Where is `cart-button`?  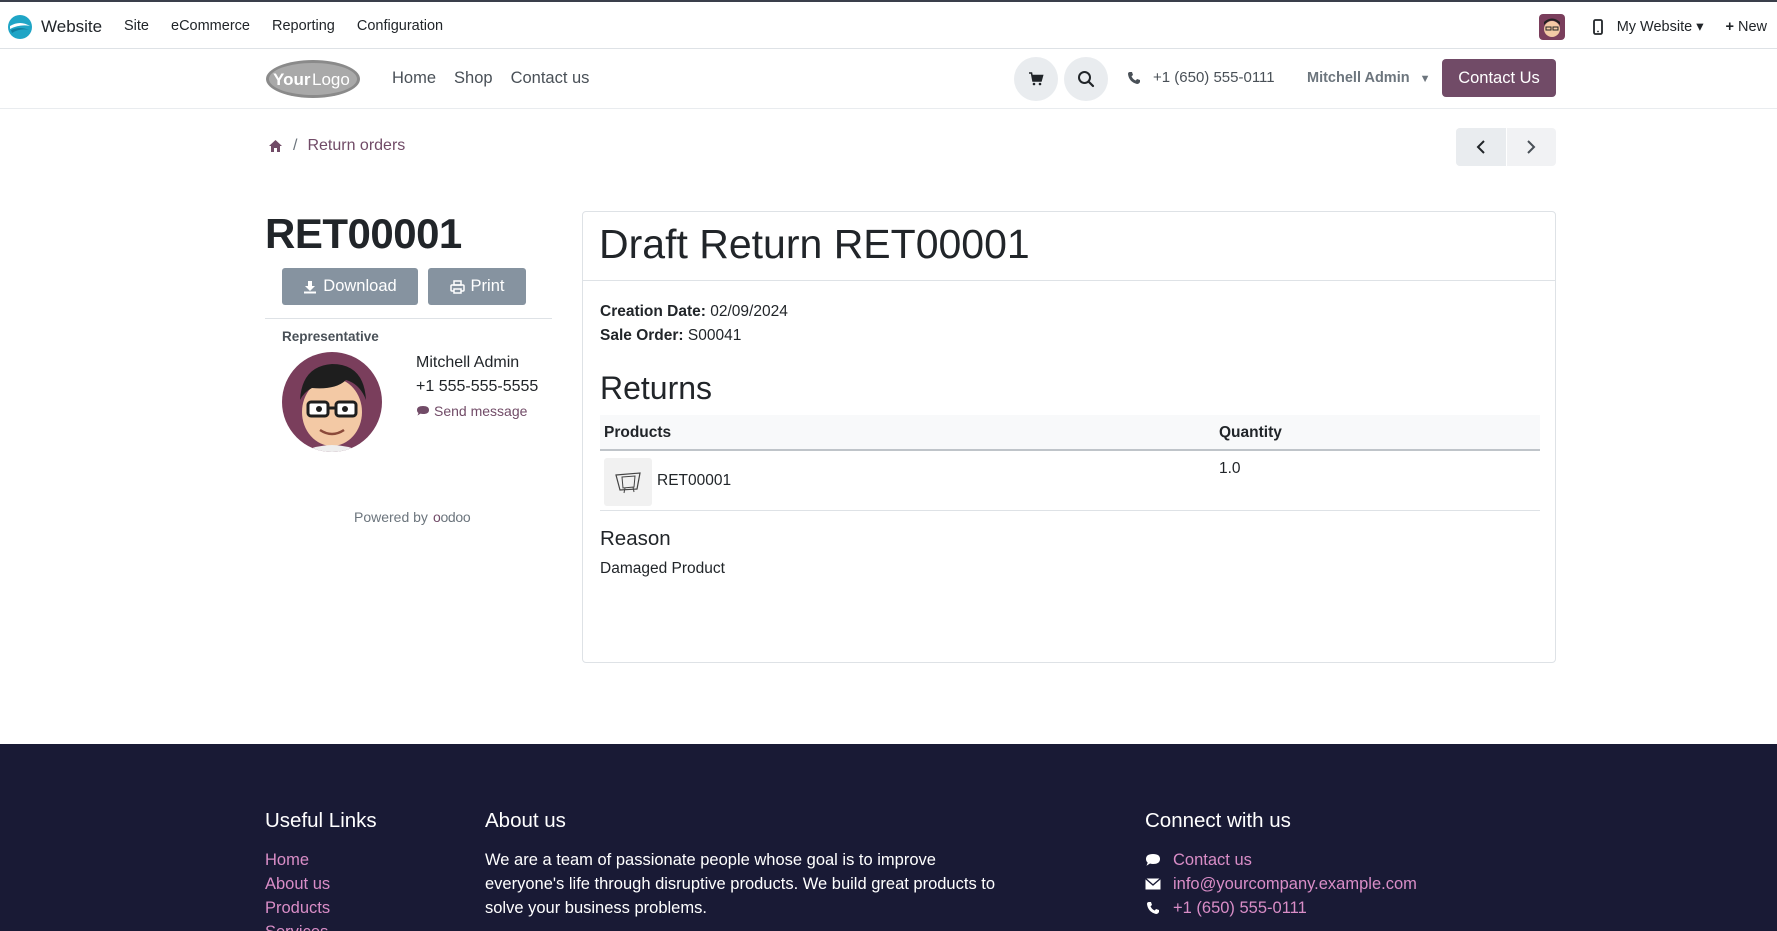 cart-button is located at coordinates (1036, 79).